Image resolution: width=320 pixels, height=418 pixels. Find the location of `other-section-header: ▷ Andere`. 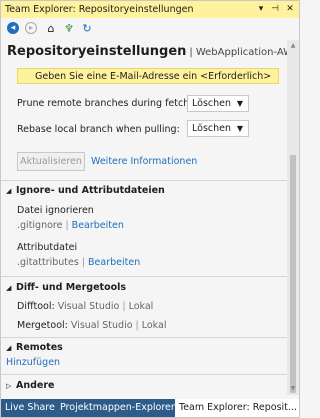

other-section-header: ▷ Andere is located at coordinates (30, 385).